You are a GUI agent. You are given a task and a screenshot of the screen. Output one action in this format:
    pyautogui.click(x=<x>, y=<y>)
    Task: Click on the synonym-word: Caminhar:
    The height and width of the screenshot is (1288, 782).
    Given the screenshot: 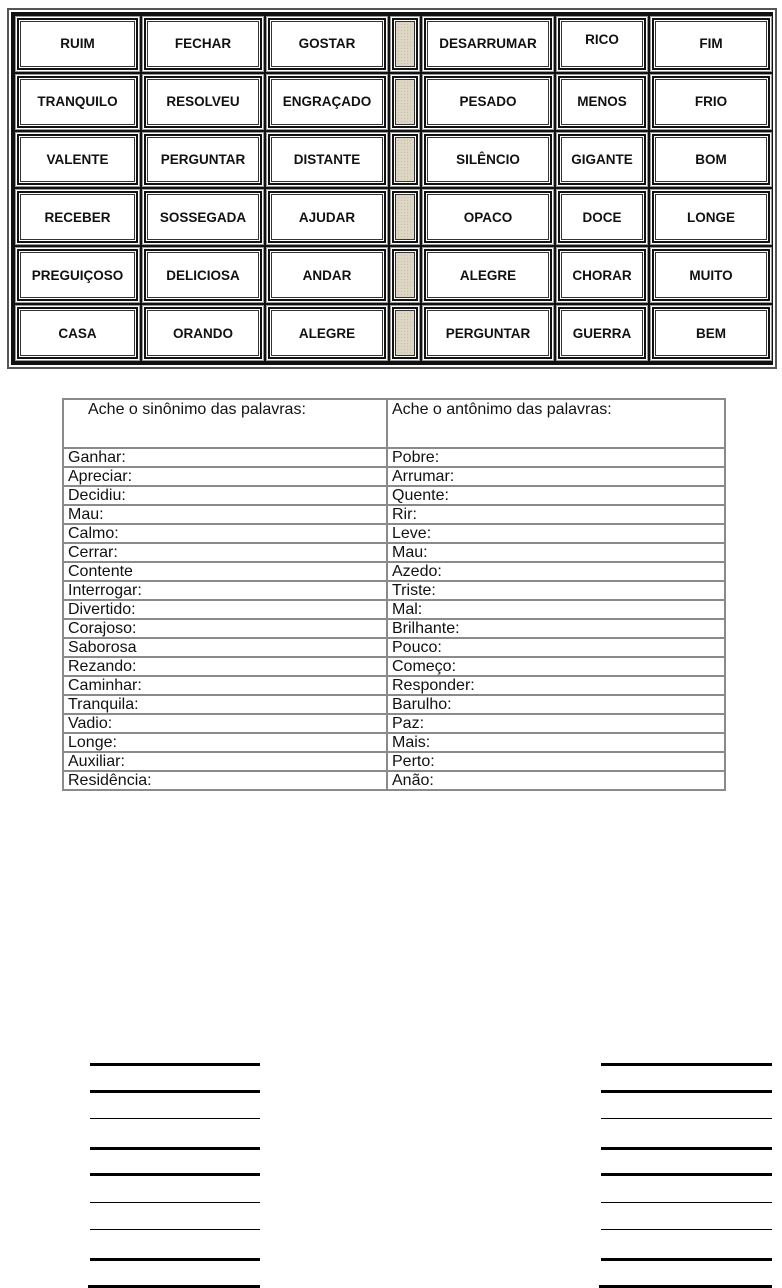 What is the action you would take?
    pyautogui.click(x=225, y=685)
    